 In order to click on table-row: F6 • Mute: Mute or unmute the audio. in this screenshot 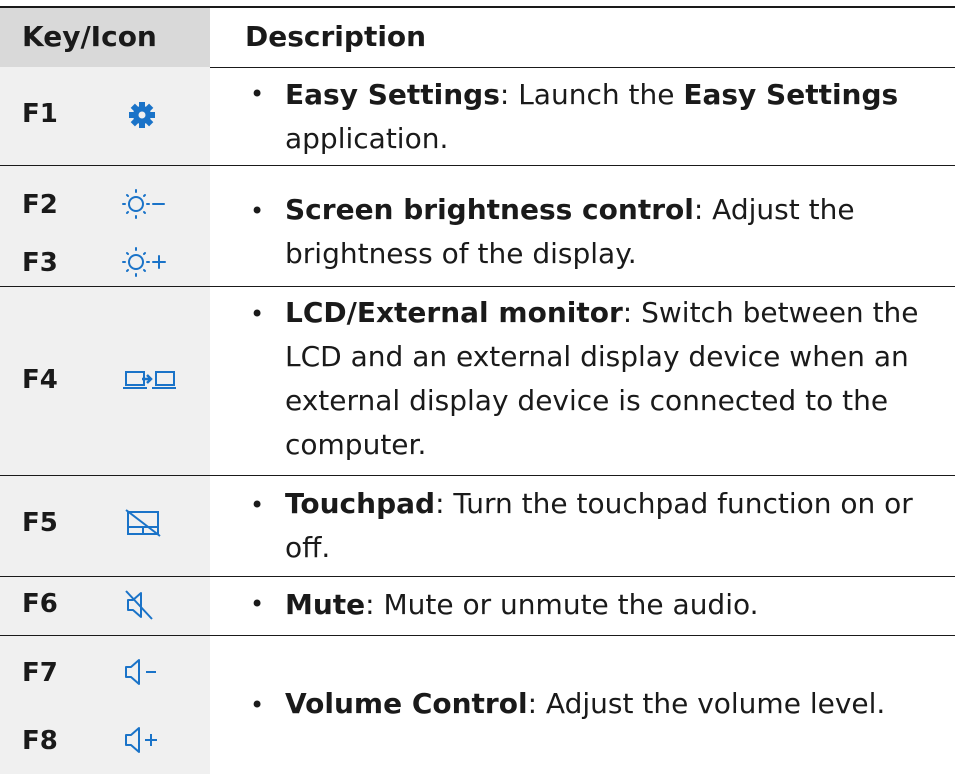, I will do `click(477, 606)`.